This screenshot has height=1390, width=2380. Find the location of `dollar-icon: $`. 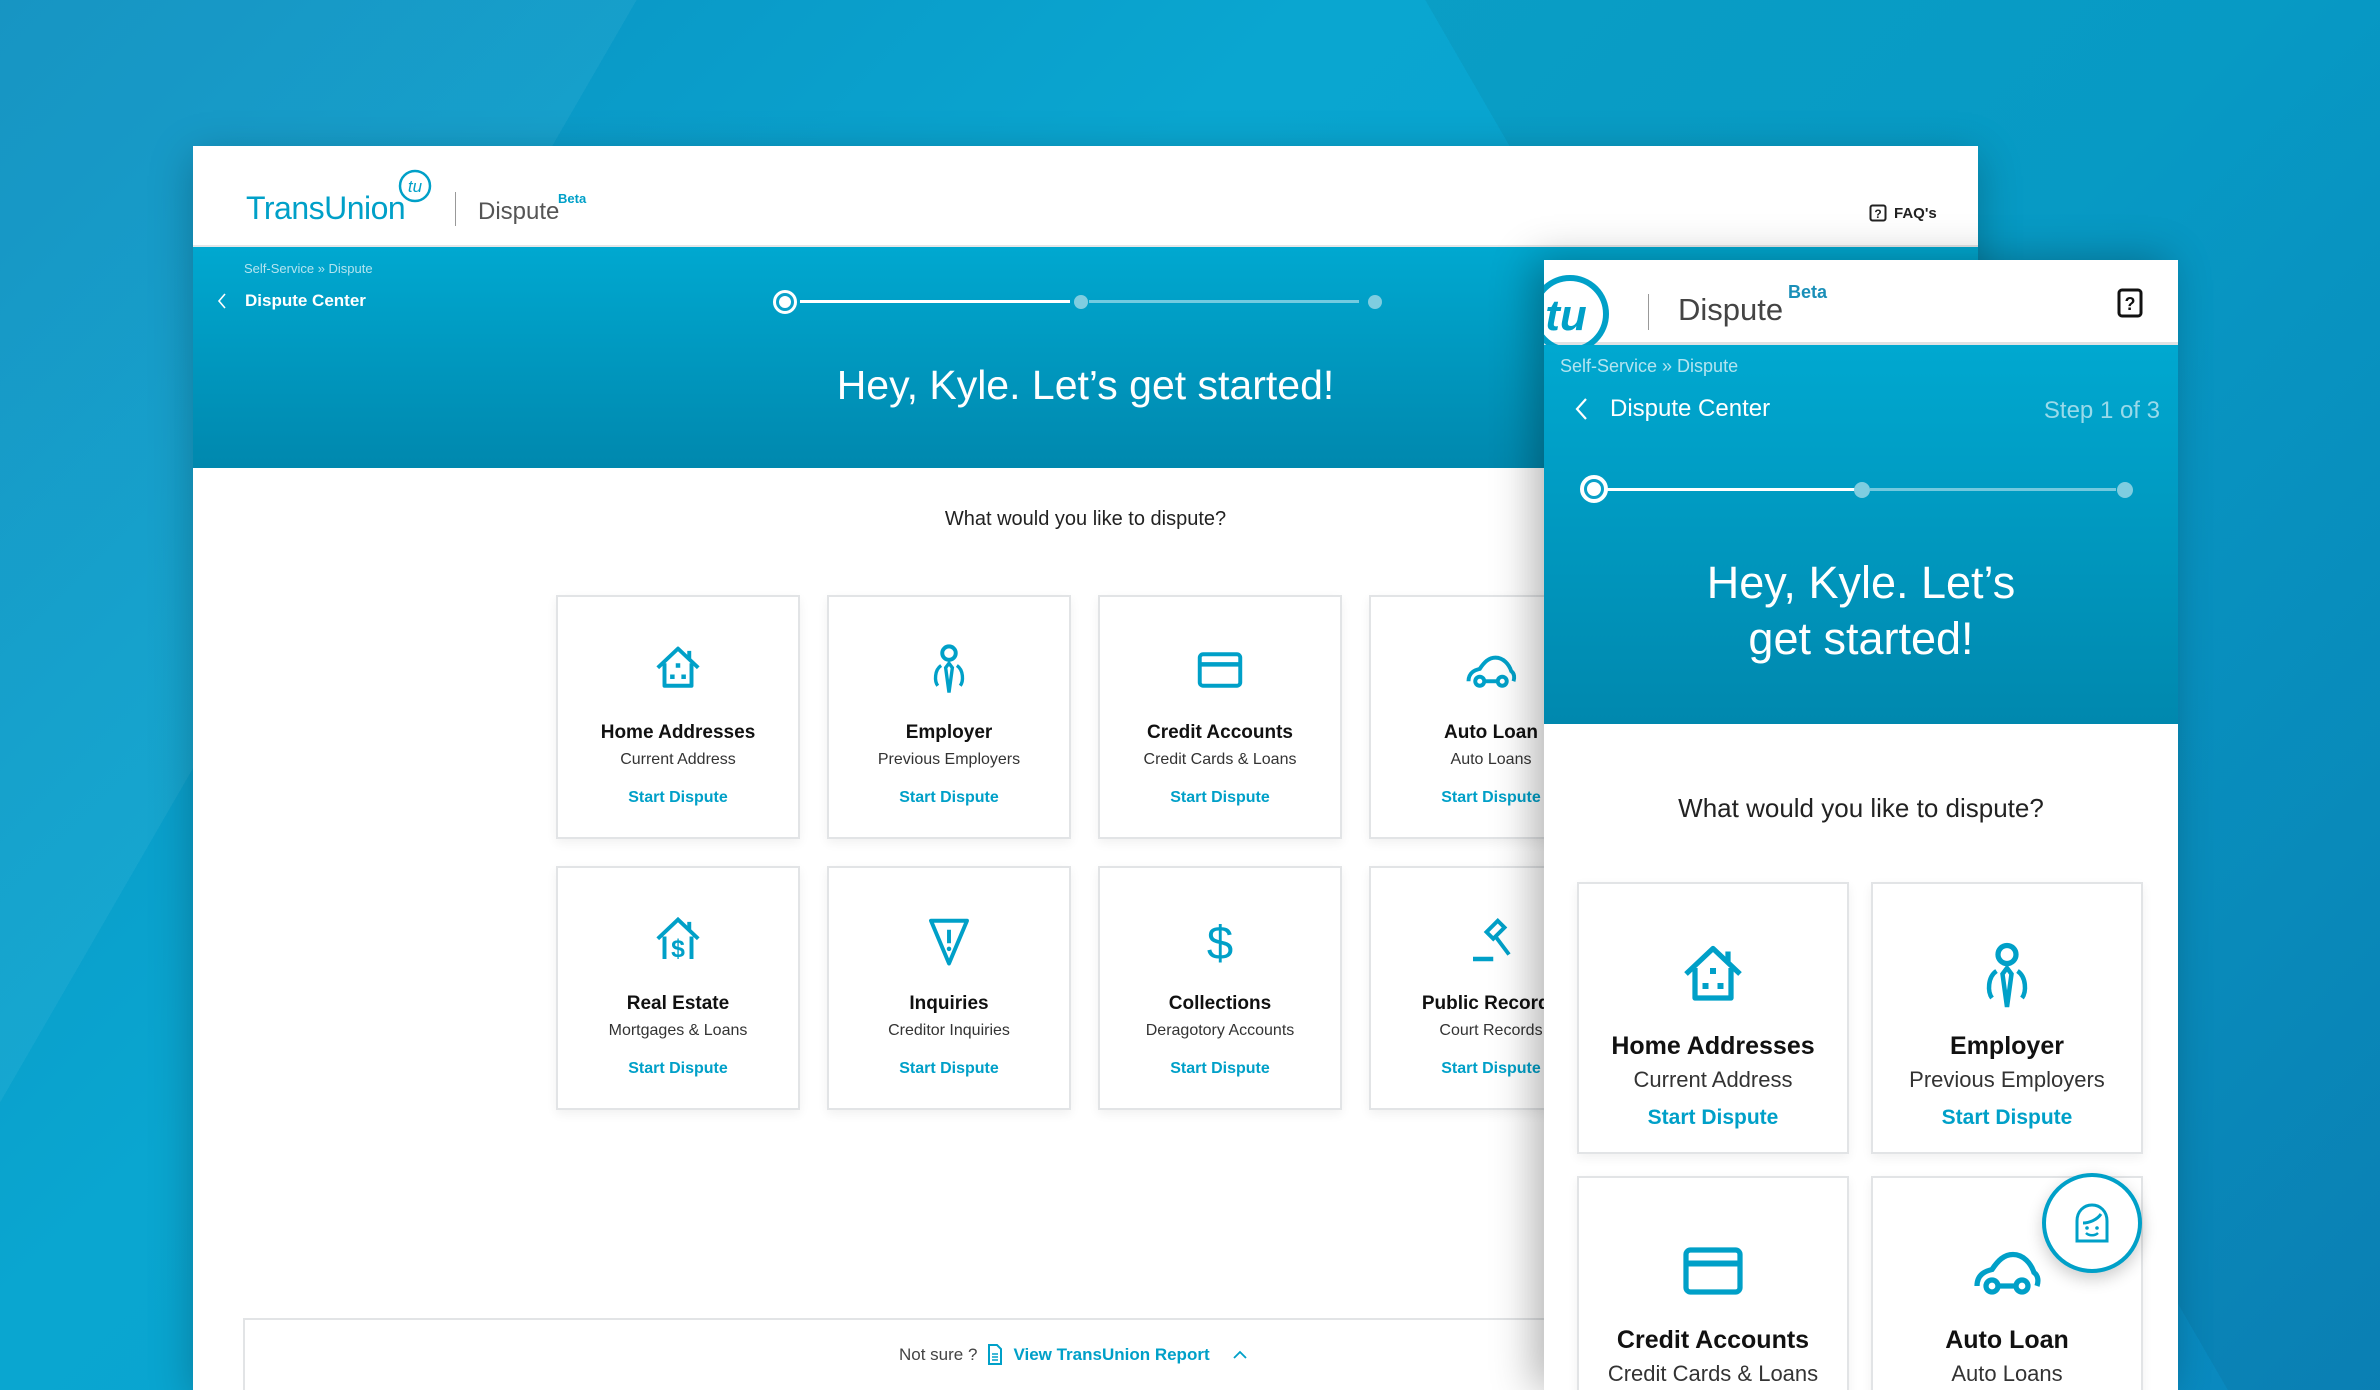

dollar-icon: $ is located at coordinates (1220, 942).